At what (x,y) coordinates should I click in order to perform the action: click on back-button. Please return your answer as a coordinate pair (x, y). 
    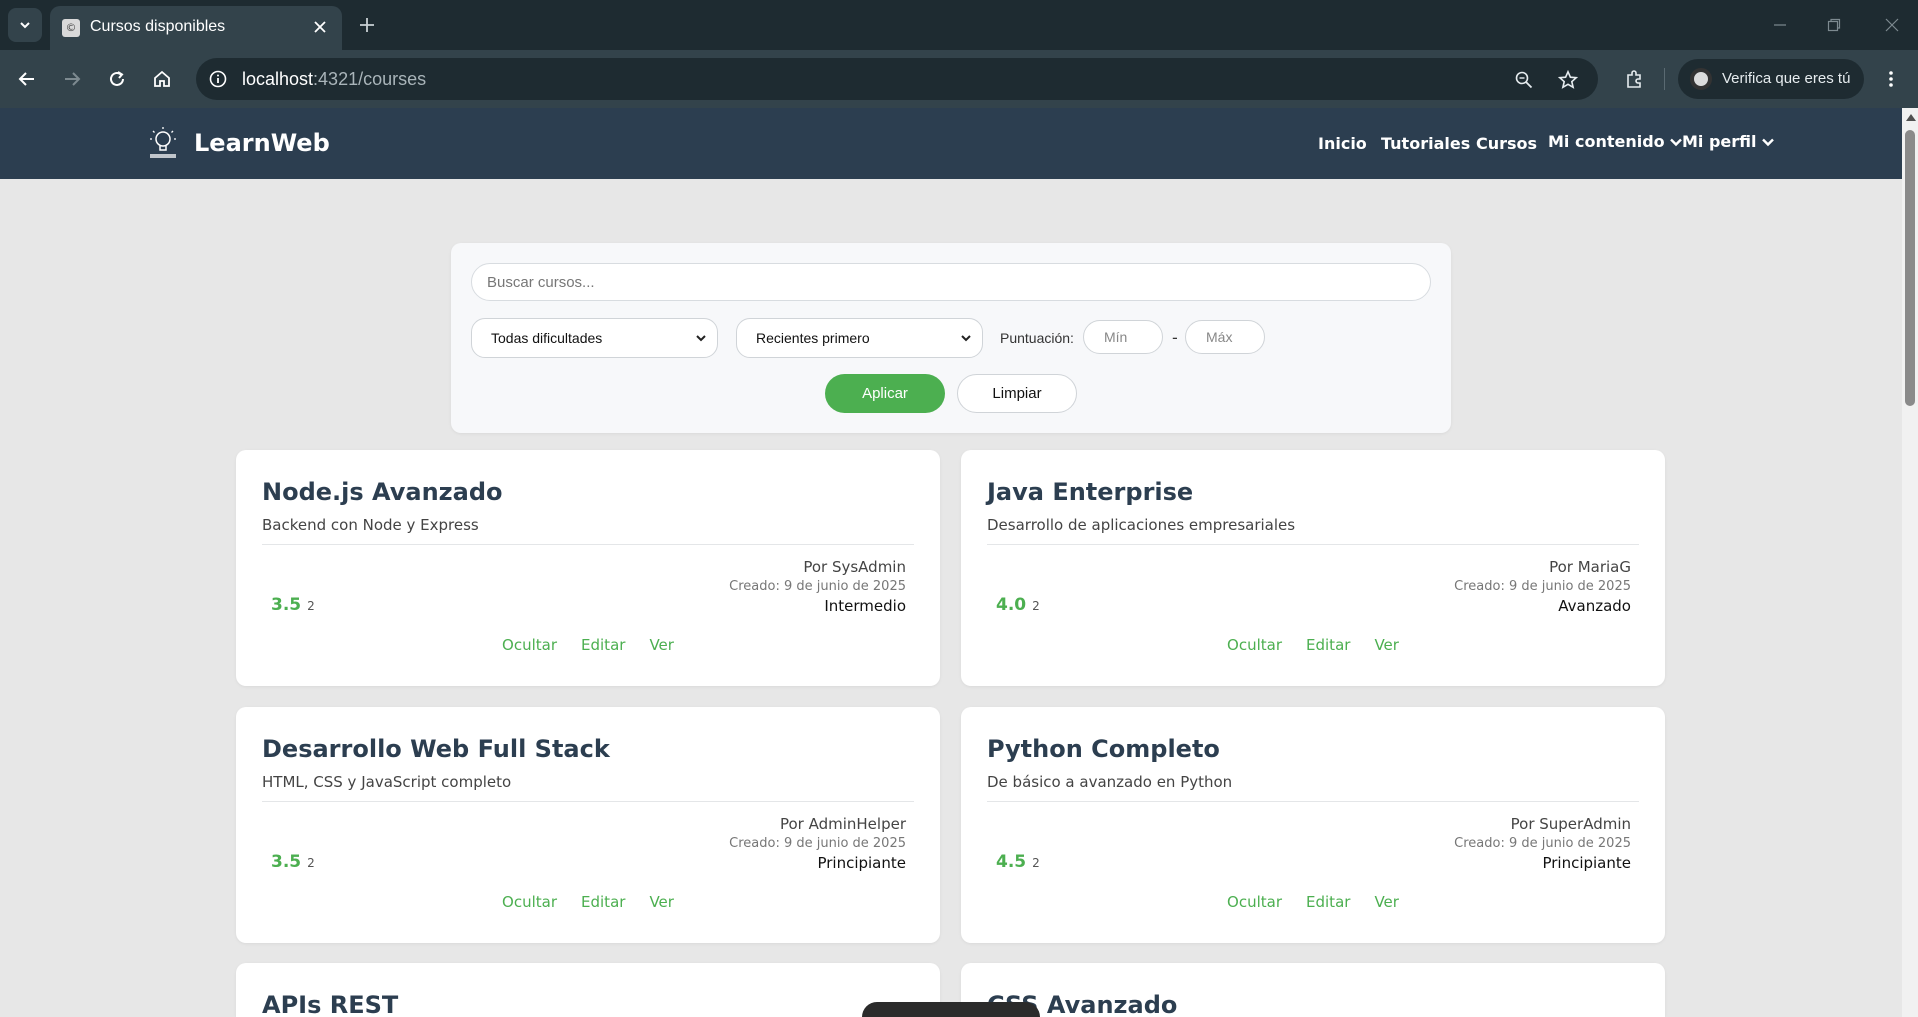
    Looking at the image, I should click on (27, 79).